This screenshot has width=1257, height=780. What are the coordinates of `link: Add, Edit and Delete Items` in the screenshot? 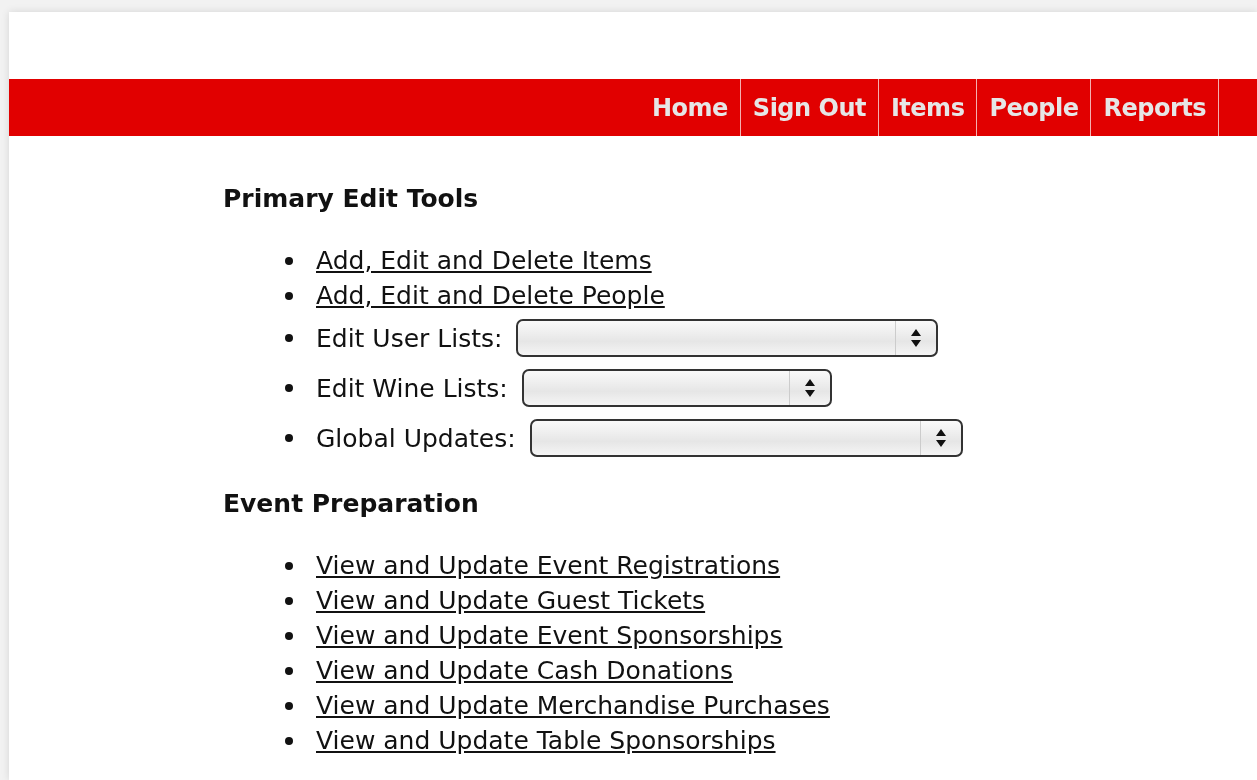 It's located at (484, 260).